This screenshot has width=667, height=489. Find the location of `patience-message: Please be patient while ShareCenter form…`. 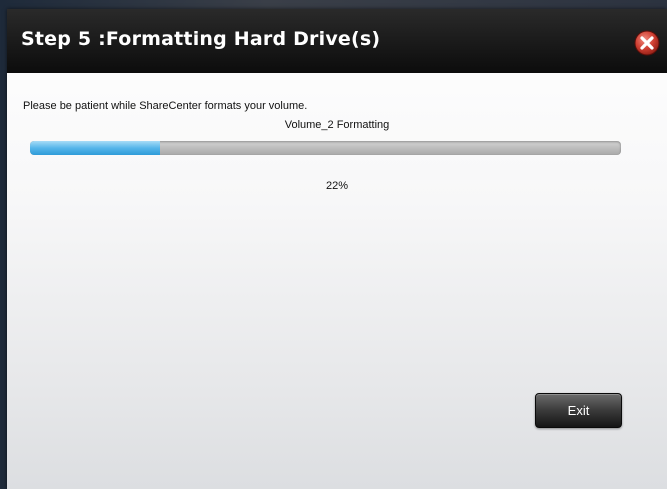

patience-message: Please be patient while ShareCenter form… is located at coordinates (165, 106).